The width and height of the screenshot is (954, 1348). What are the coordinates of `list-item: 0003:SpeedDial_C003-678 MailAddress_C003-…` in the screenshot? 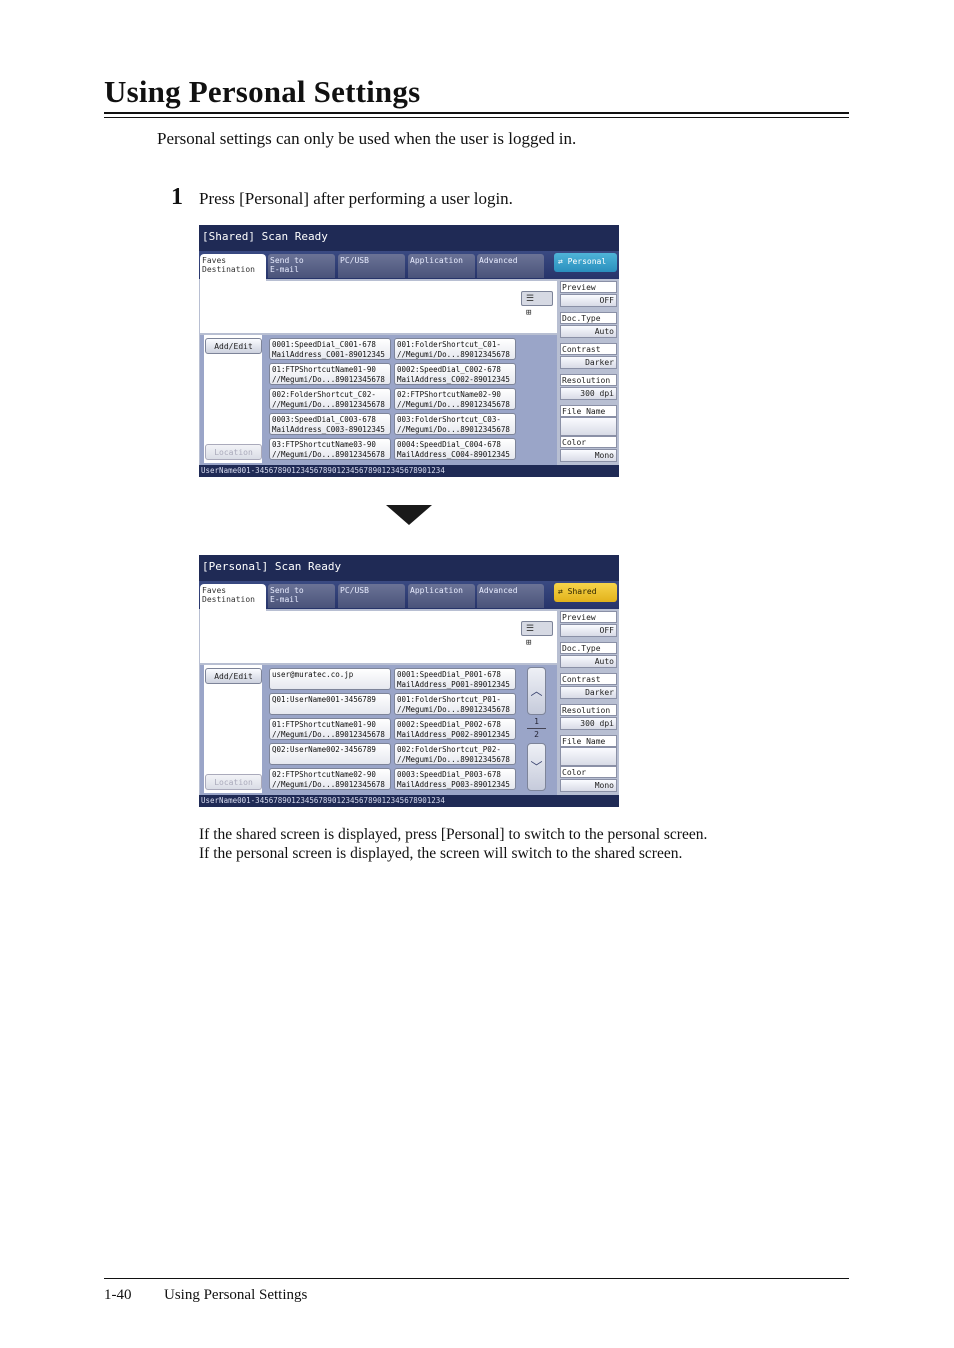 It's located at (330, 424).